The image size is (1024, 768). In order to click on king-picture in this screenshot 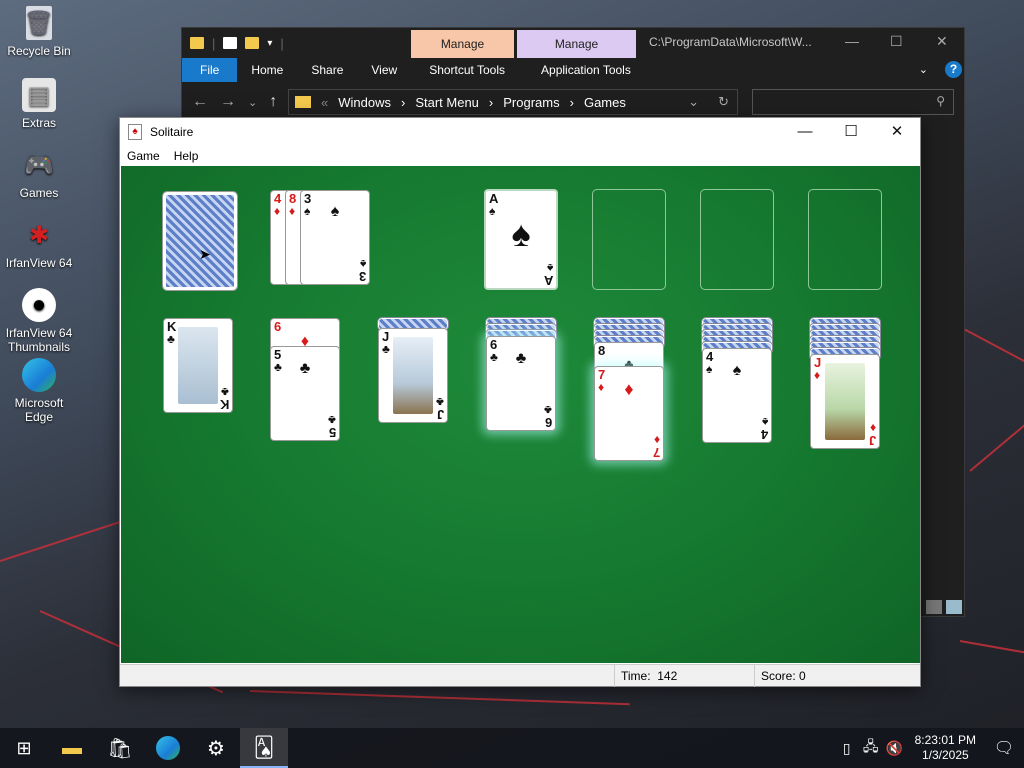, I will do `click(198, 365)`.